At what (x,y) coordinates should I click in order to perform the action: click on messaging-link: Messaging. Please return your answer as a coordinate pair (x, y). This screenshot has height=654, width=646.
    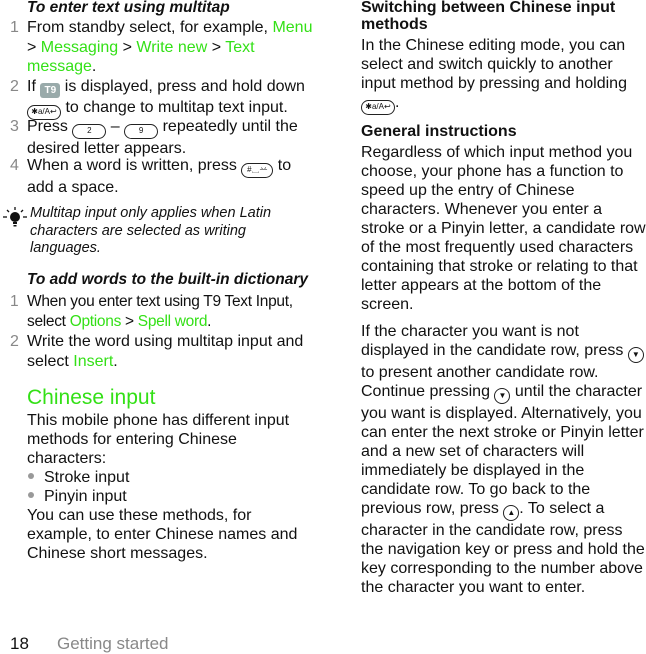
    Looking at the image, I should click on (79, 47).